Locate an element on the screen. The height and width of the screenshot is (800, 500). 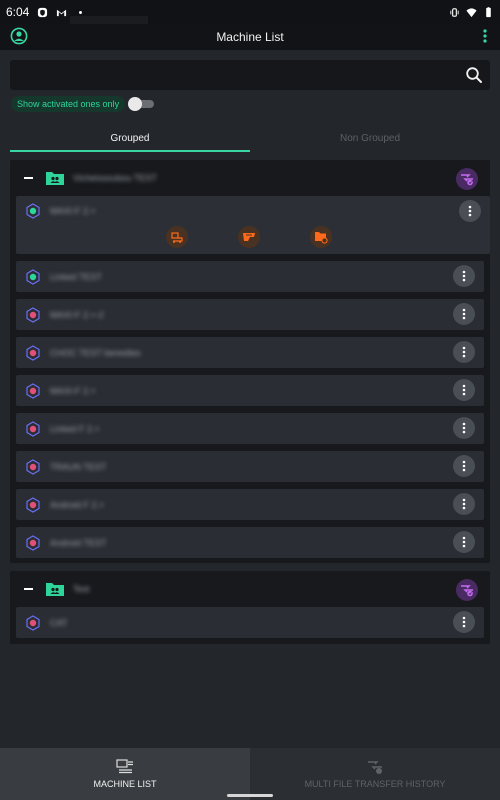
tab-grouped: Grouped is located at coordinates (130, 138).